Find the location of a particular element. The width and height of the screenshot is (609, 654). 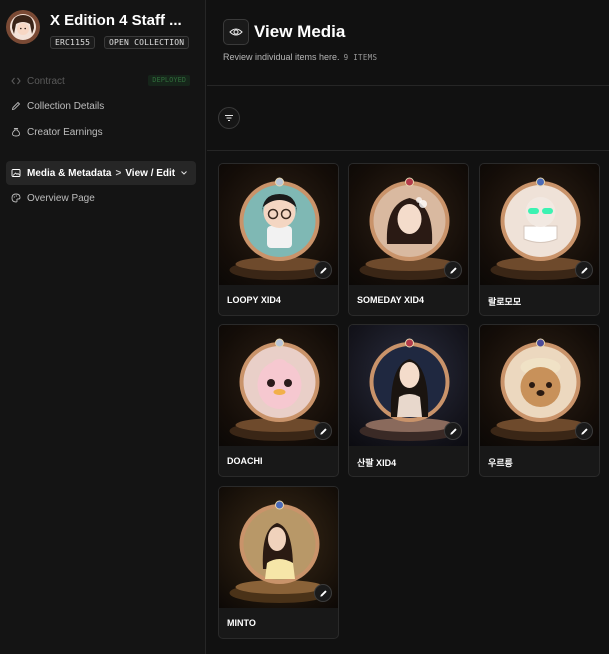

sidebar-item-overview-page: Overview Page is located at coordinates (101, 198).